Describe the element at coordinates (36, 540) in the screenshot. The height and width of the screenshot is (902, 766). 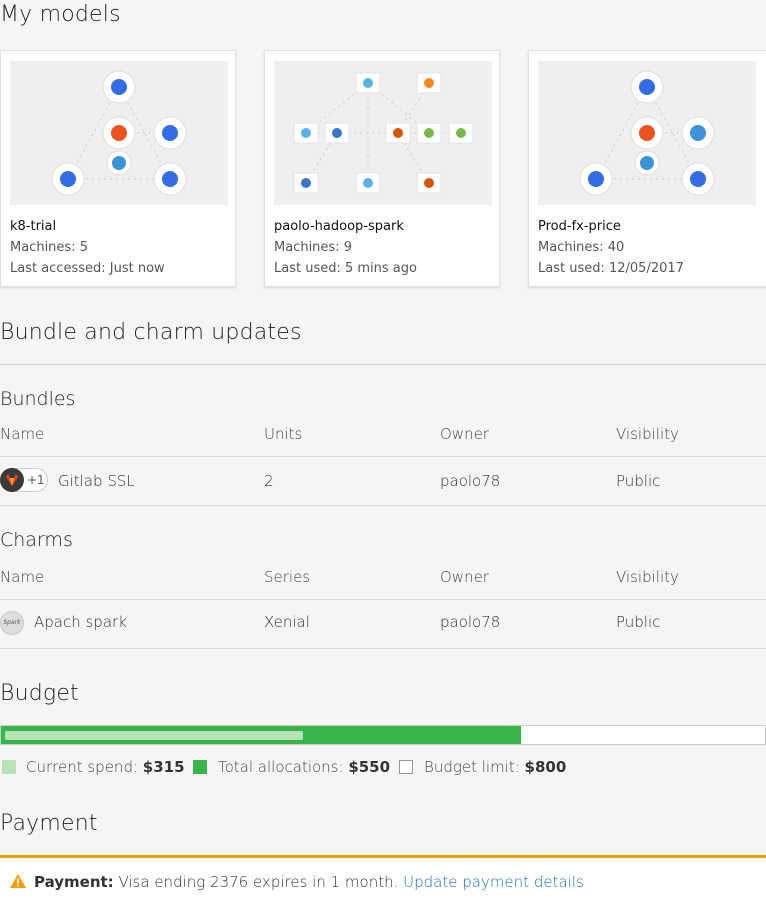
I see `charms-heading: Charms` at that location.